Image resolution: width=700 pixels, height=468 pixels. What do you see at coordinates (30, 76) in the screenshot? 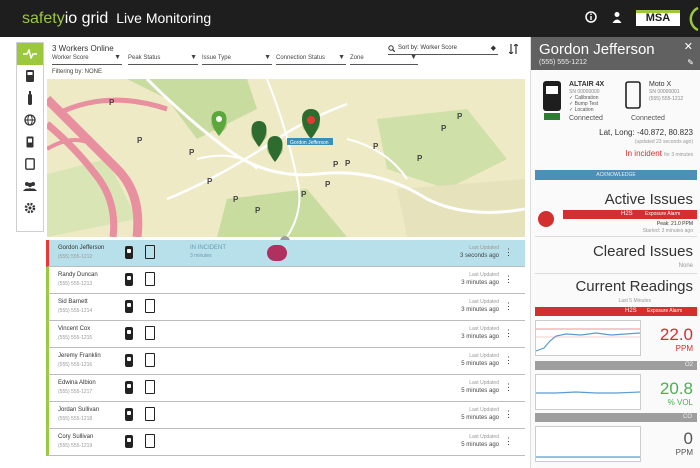
I see `device-icon` at bounding box center [30, 76].